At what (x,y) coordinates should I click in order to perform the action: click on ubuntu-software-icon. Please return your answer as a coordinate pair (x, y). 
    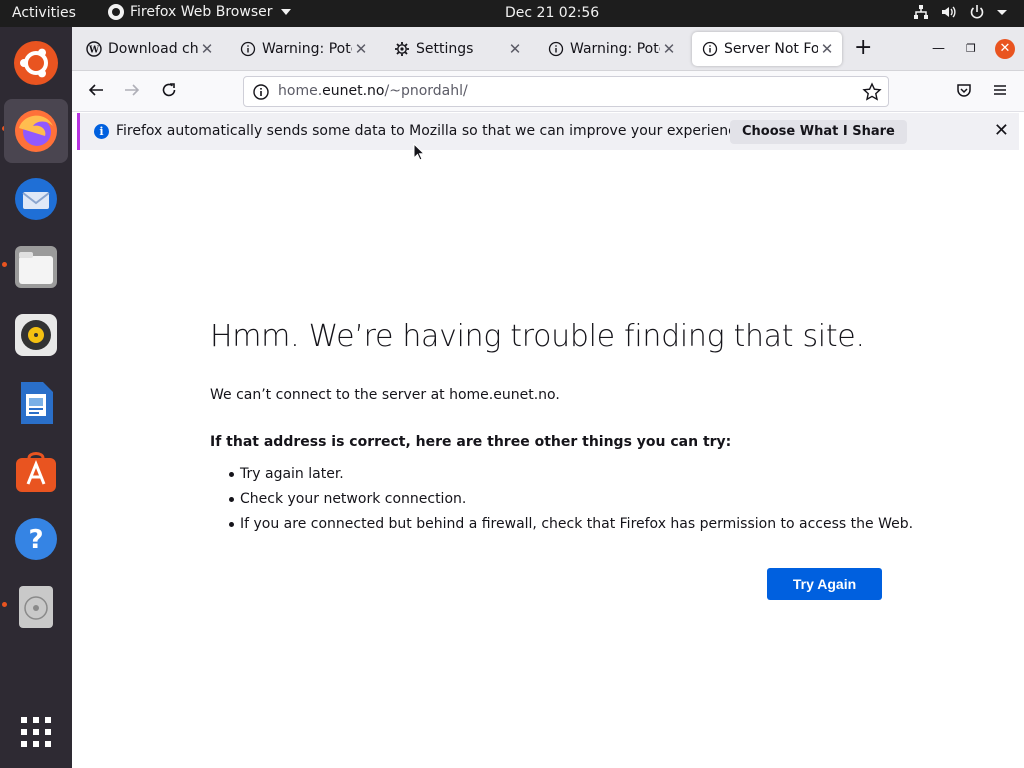
    Looking at the image, I should click on (36, 472).